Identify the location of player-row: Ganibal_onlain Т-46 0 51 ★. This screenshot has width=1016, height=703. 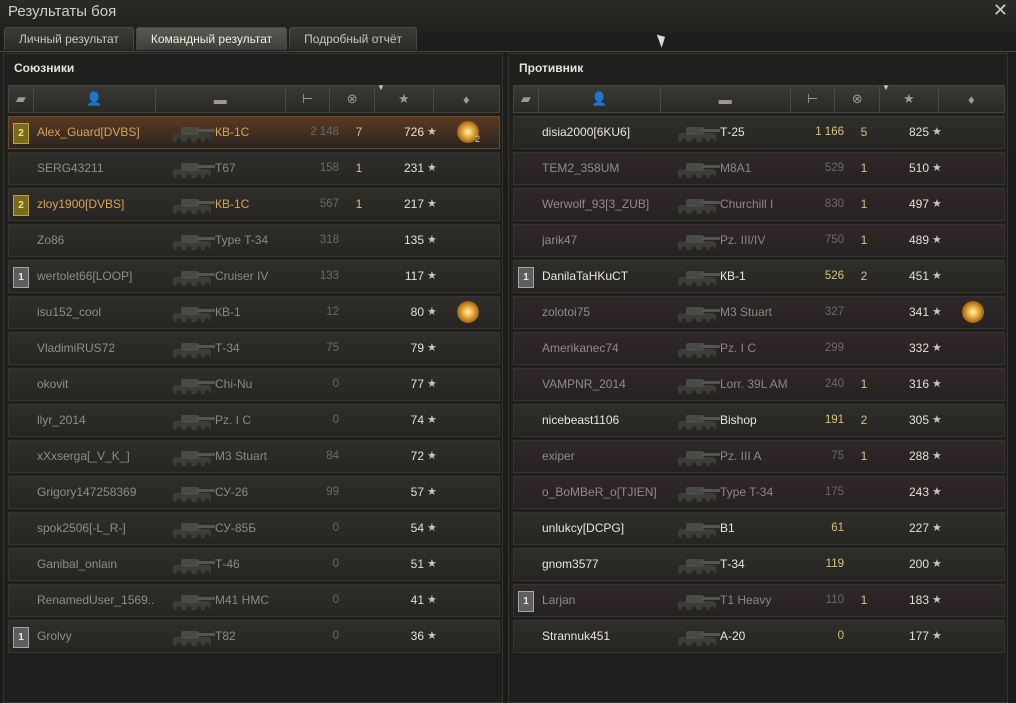
(254, 564).